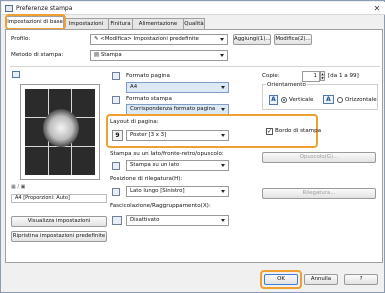 This screenshot has height=293, width=385. Describe the element at coordinates (271, 76) in the screenshot. I see `copies-label: Copie:` at that location.